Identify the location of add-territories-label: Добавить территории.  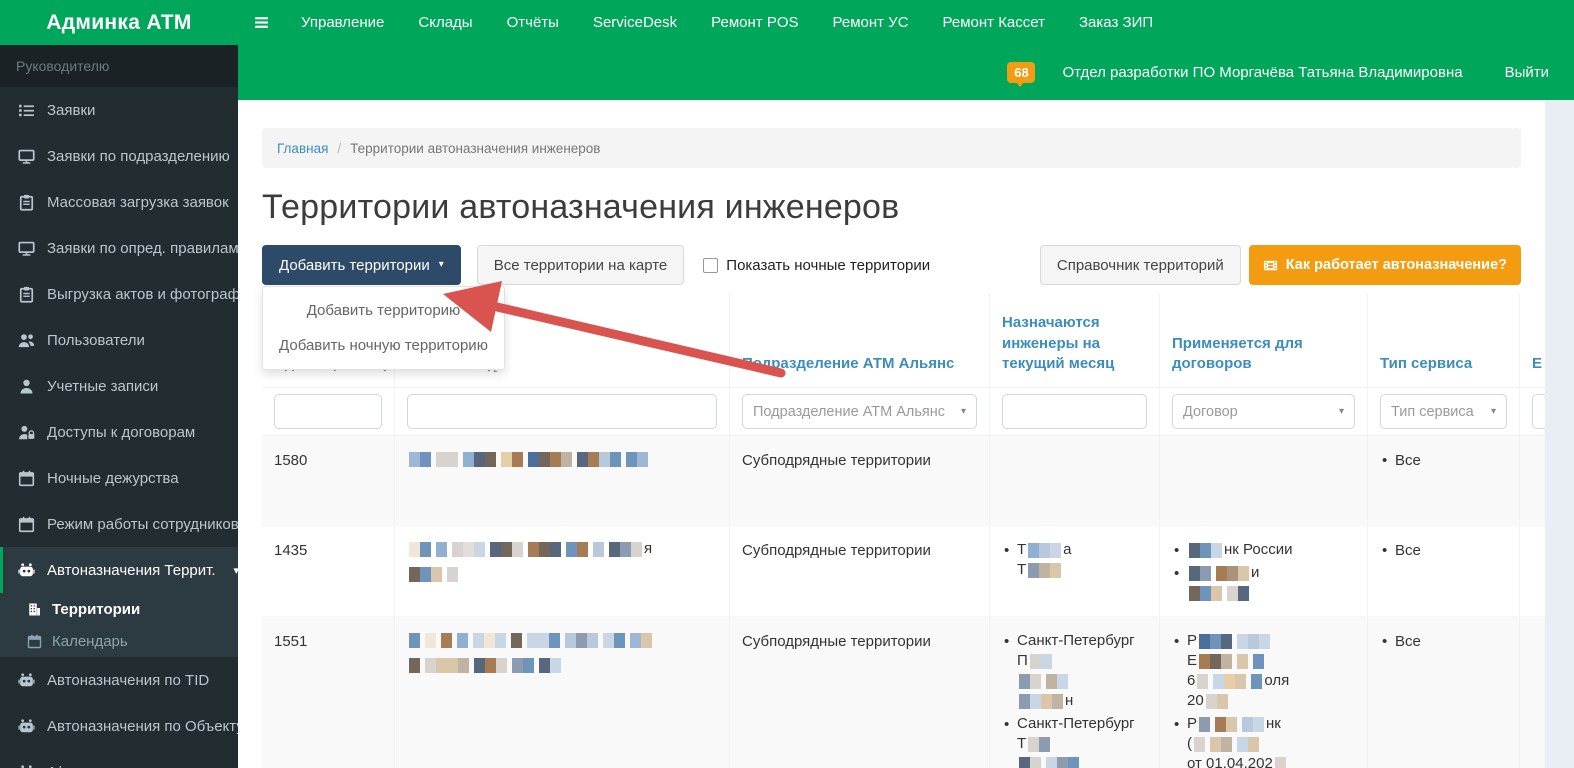
(354, 265).